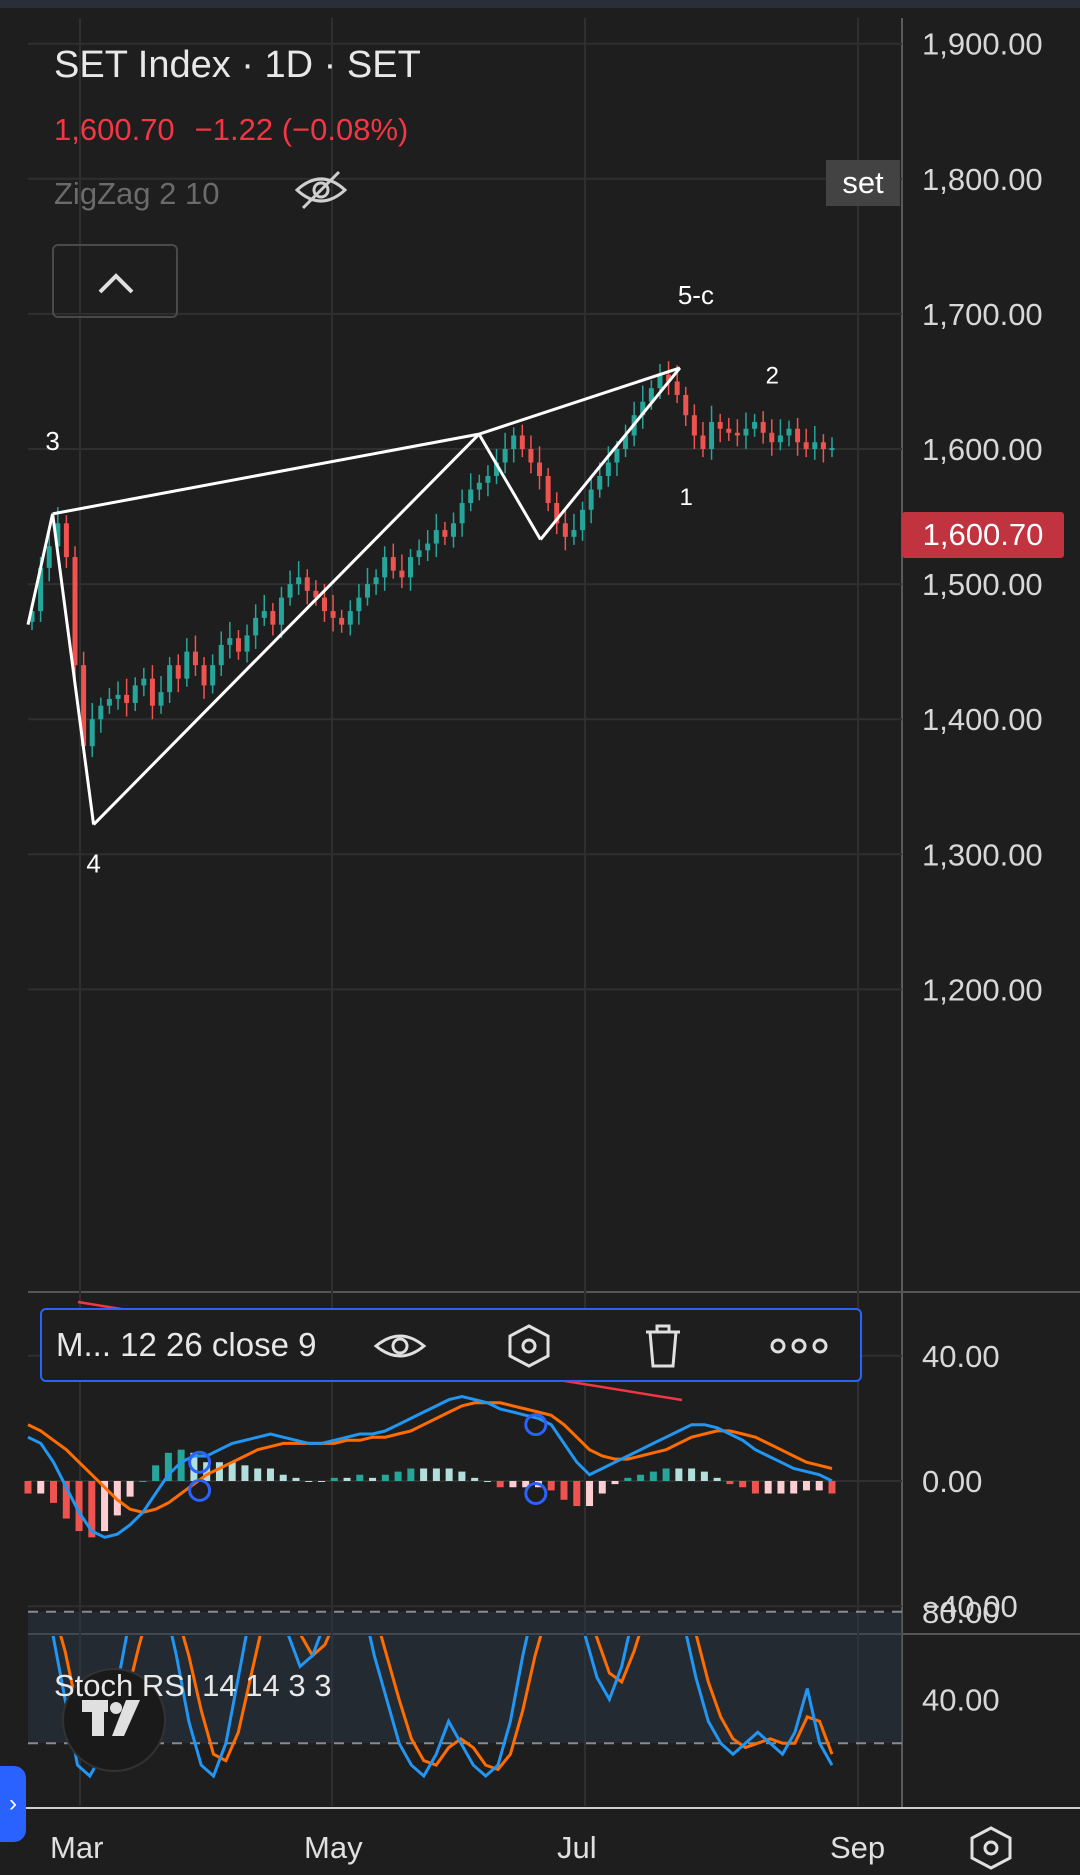 Image resolution: width=1080 pixels, height=1875 pixels. What do you see at coordinates (13, 1804) in the screenshot?
I see `expand-sidebar-button: ›` at bounding box center [13, 1804].